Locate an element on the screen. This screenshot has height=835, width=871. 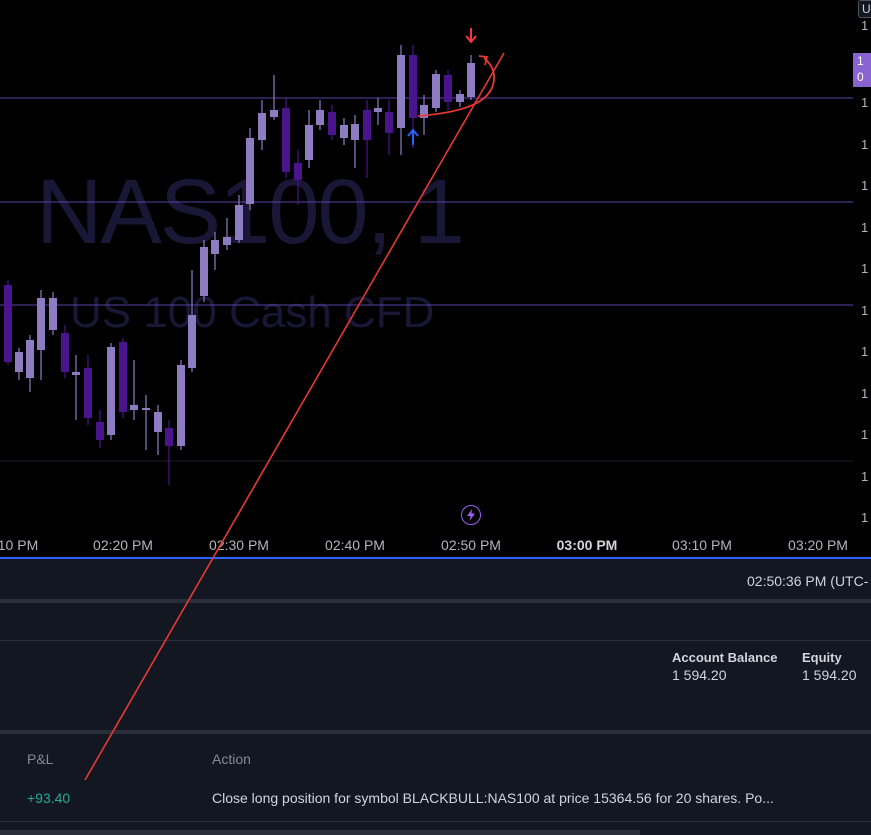
time-axis-label: 10 PM is located at coordinates (19, 545).